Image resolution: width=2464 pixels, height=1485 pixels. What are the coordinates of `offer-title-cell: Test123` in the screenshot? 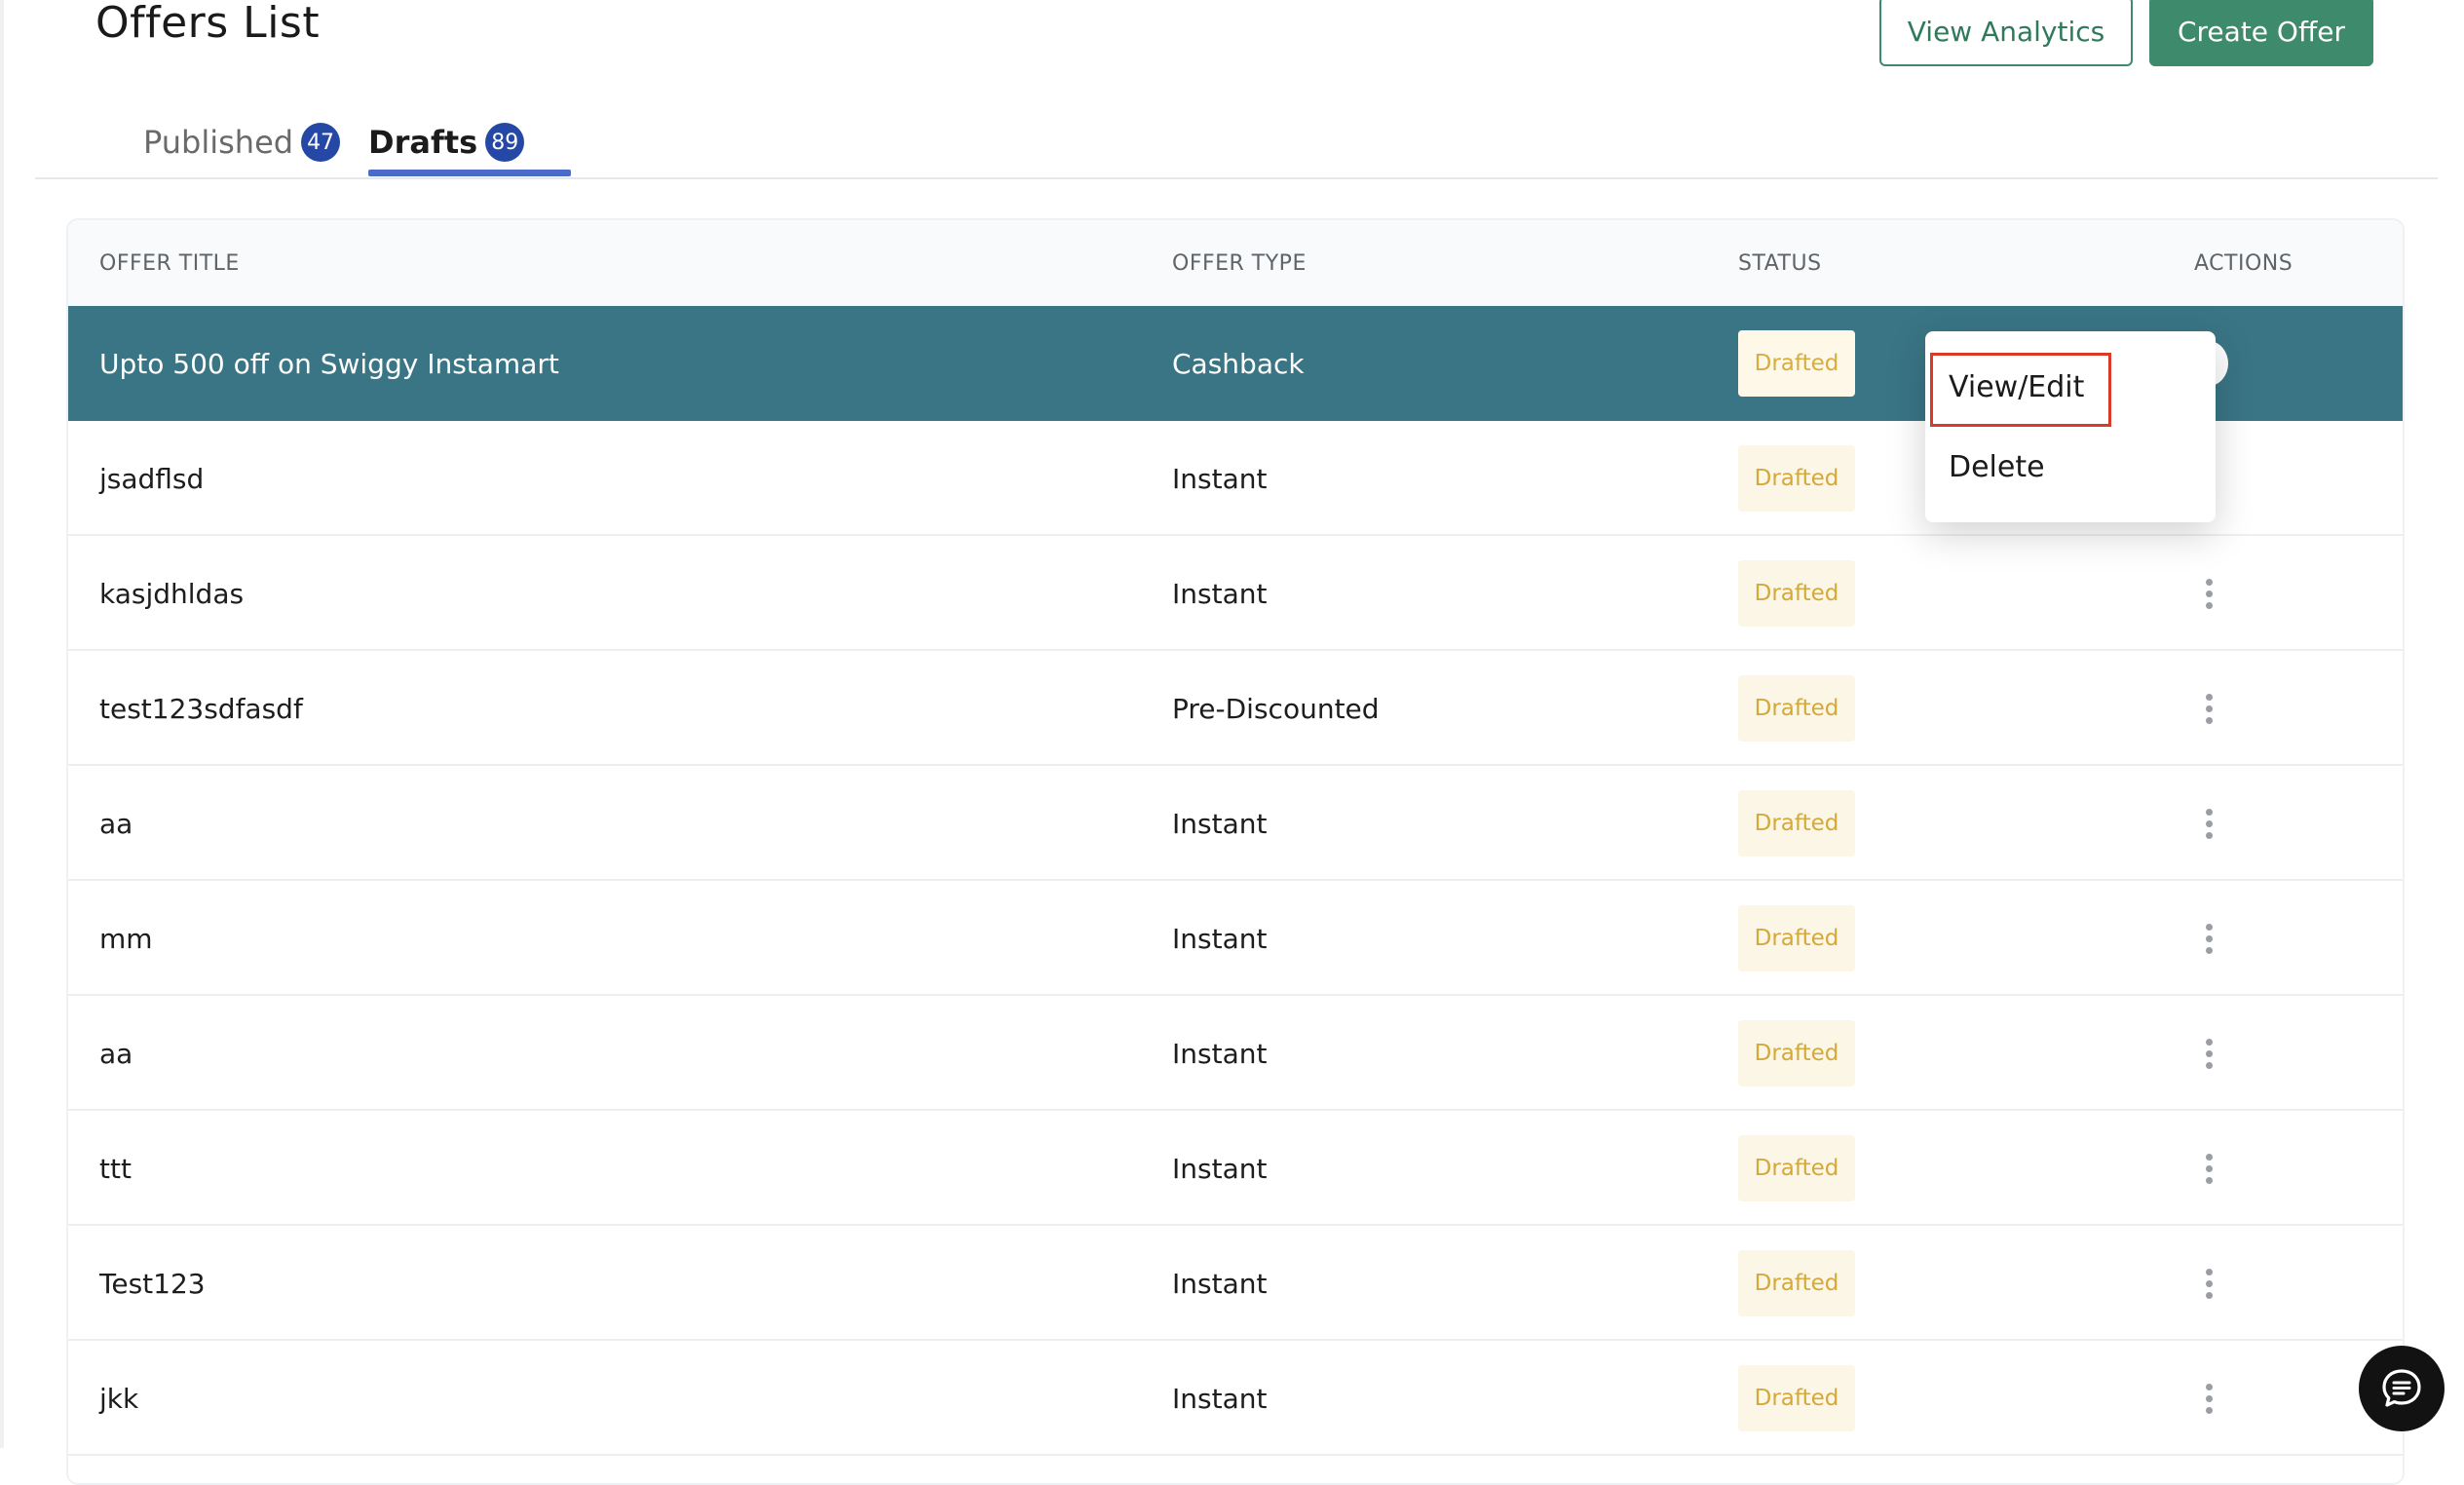 It's located at (152, 1283).